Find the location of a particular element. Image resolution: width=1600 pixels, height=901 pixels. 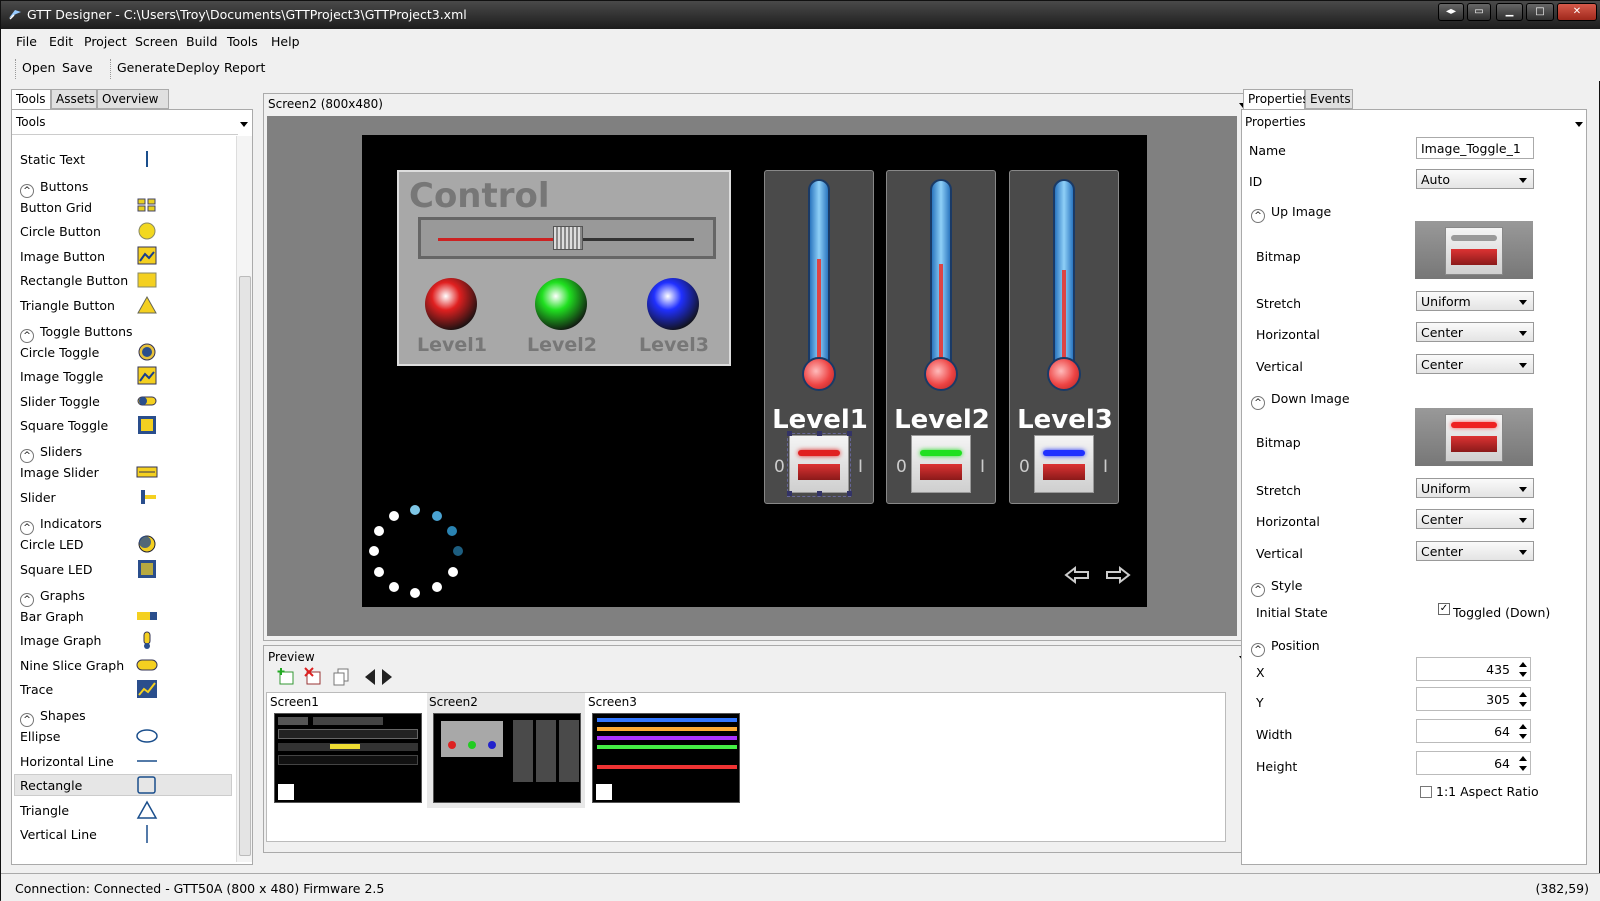

image-toggle-level2 is located at coordinates (941, 464).